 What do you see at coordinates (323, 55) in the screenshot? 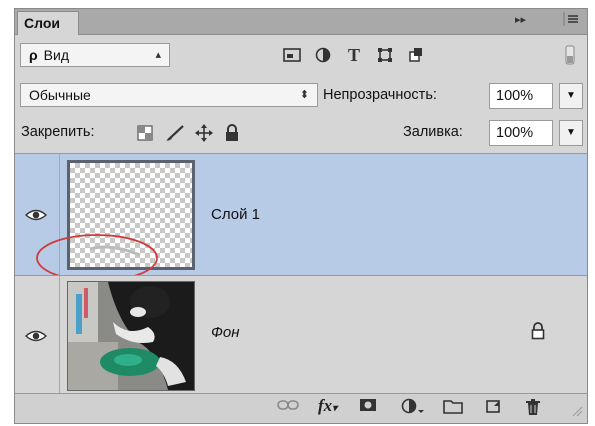
I see `adjustment-filter-icon` at bounding box center [323, 55].